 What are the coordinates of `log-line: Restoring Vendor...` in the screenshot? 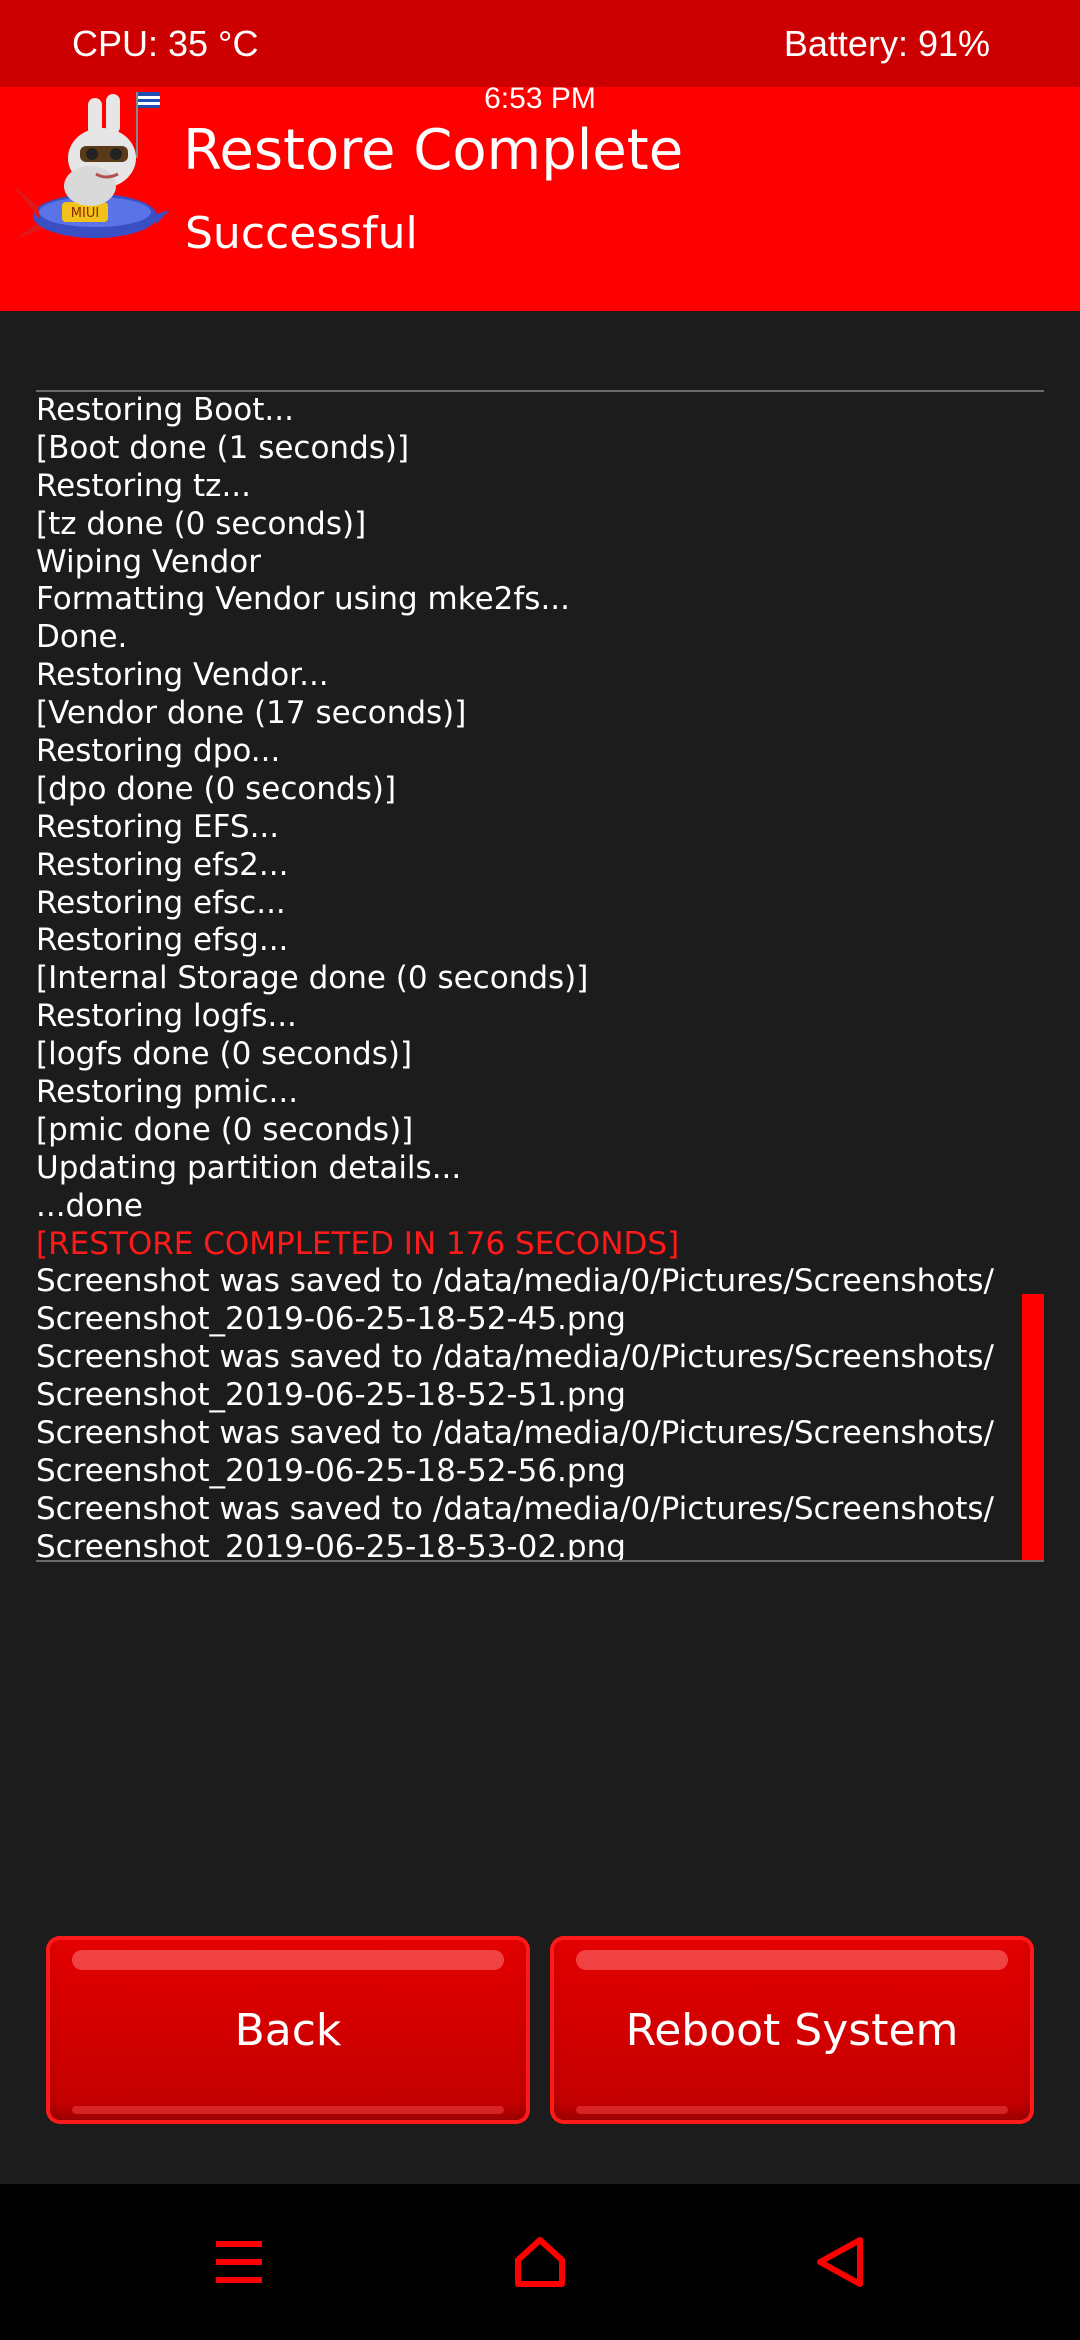 It's located at (182, 675).